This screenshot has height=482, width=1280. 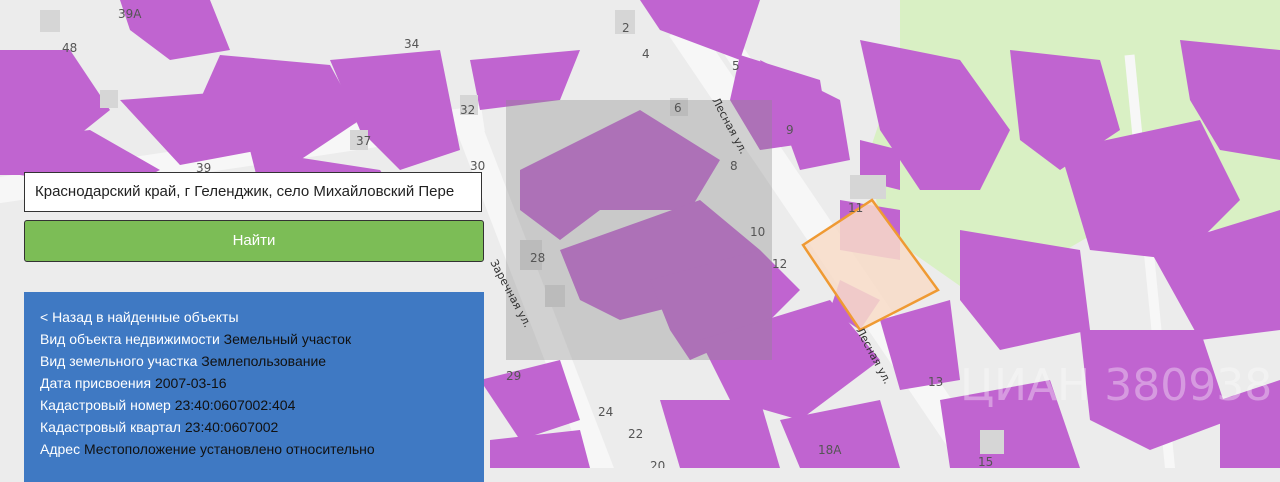 What do you see at coordinates (130, 14) in the screenshot?
I see `house-number: 39А` at bounding box center [130, 14].